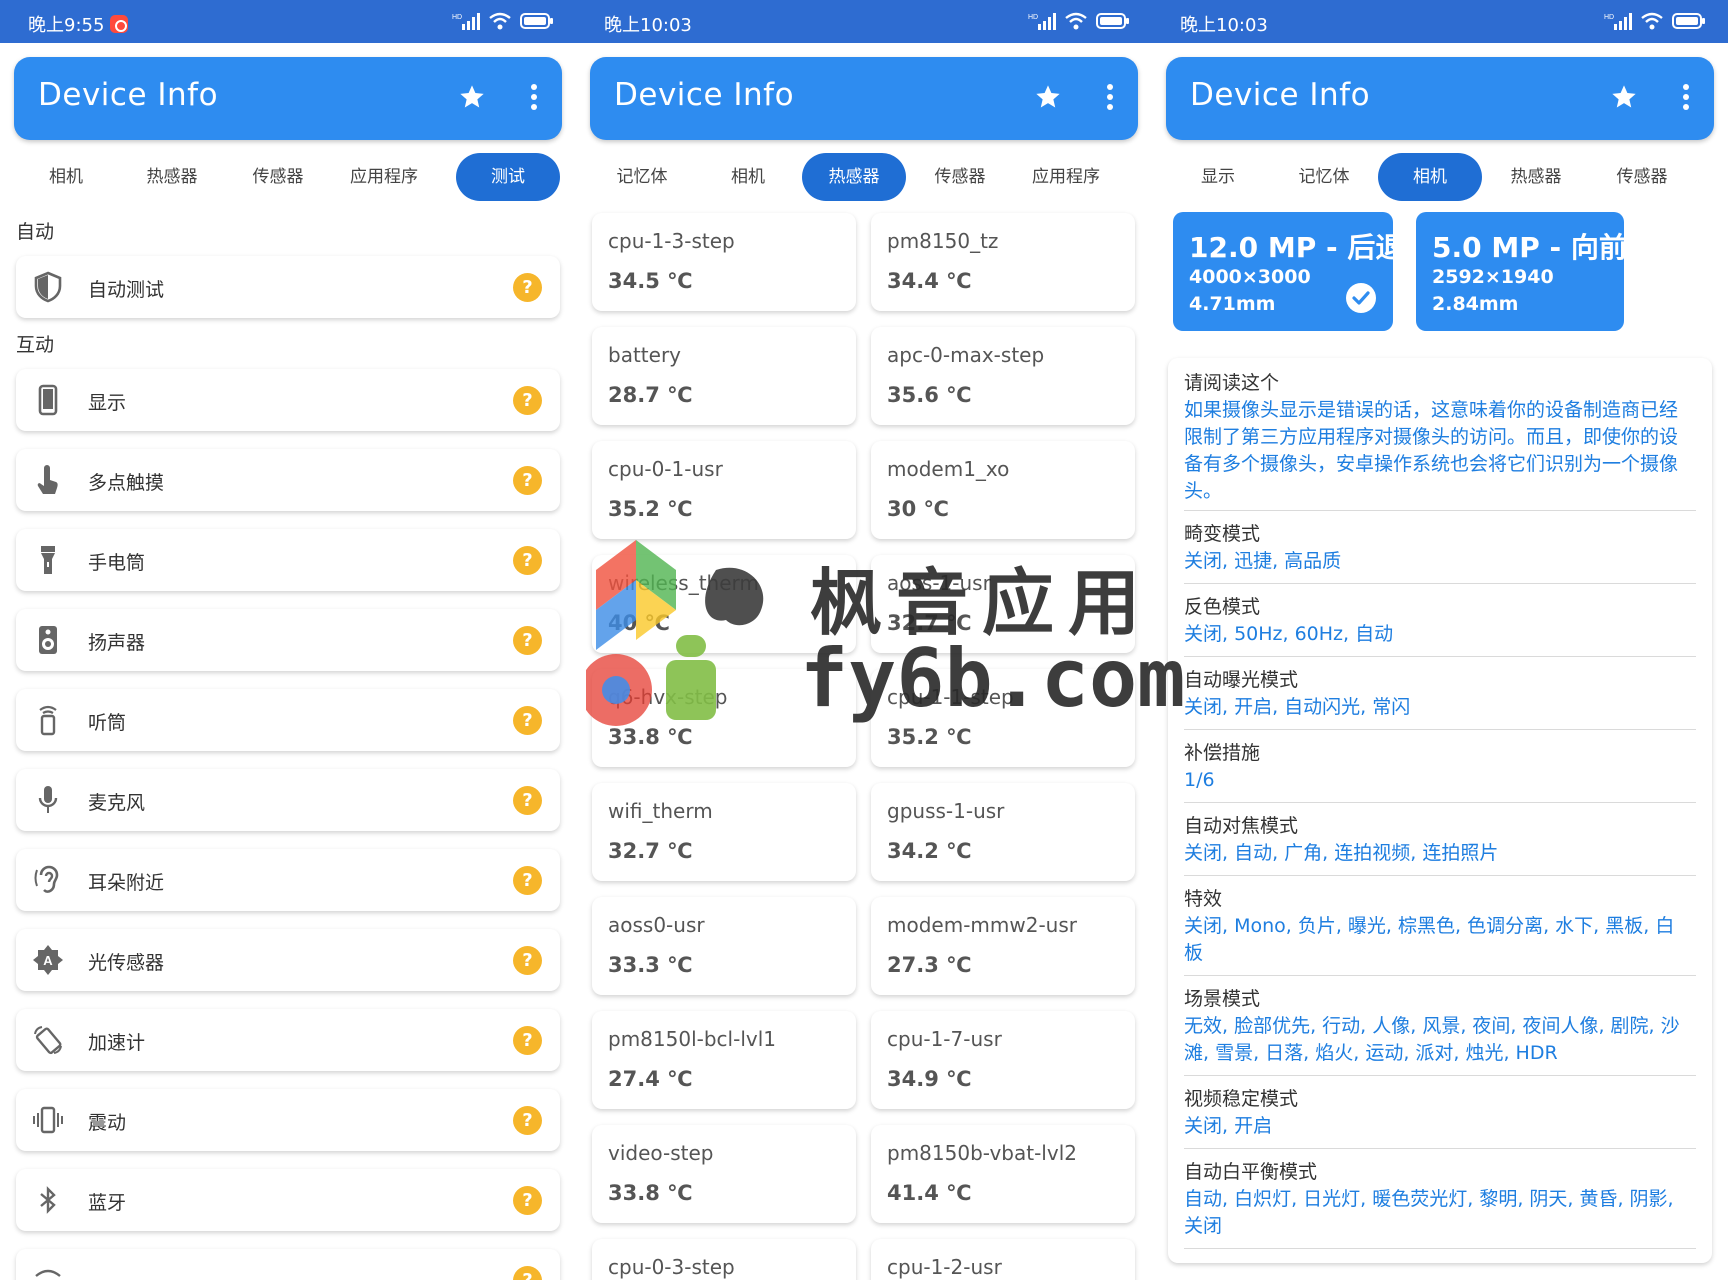  Describe the element at coordinates (288, 400) in the screenshot. I see `test-row-display: 显示 ?` at that location.